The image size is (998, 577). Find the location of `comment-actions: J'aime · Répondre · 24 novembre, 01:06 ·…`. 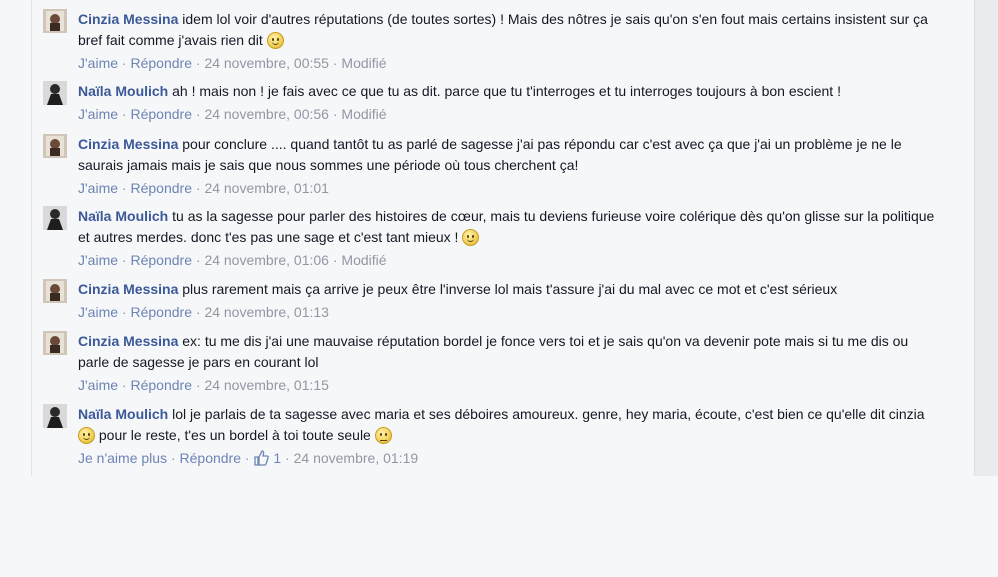

comment-actions: J'aime · Répondre · 24 novembre, 01:06 ·… is located at coordinates (508, 260).